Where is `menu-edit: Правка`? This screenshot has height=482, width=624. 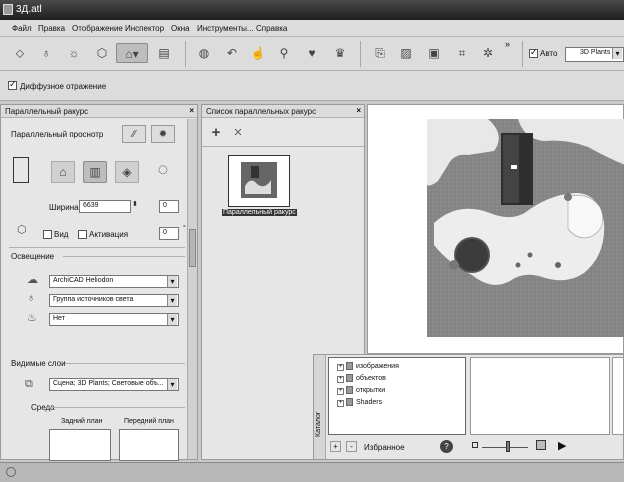
menu-edit: Правка is located at coordinates (51, 28).